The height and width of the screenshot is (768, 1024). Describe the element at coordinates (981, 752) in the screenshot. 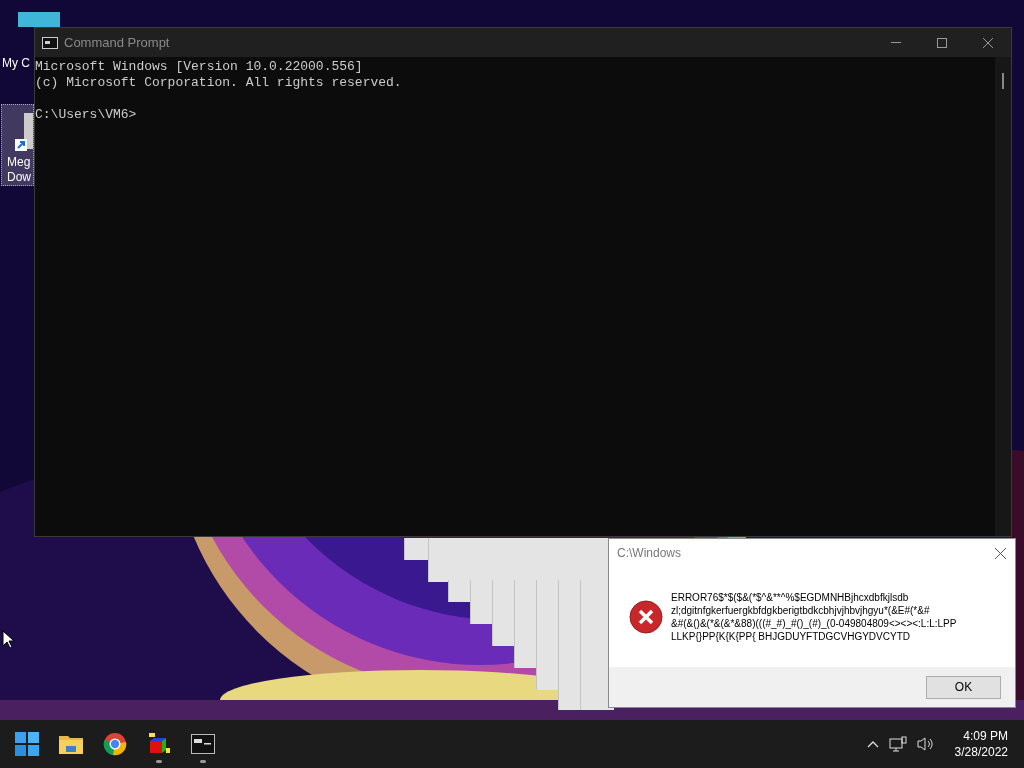

I see `clock-date: 3/28/2022` at that location.